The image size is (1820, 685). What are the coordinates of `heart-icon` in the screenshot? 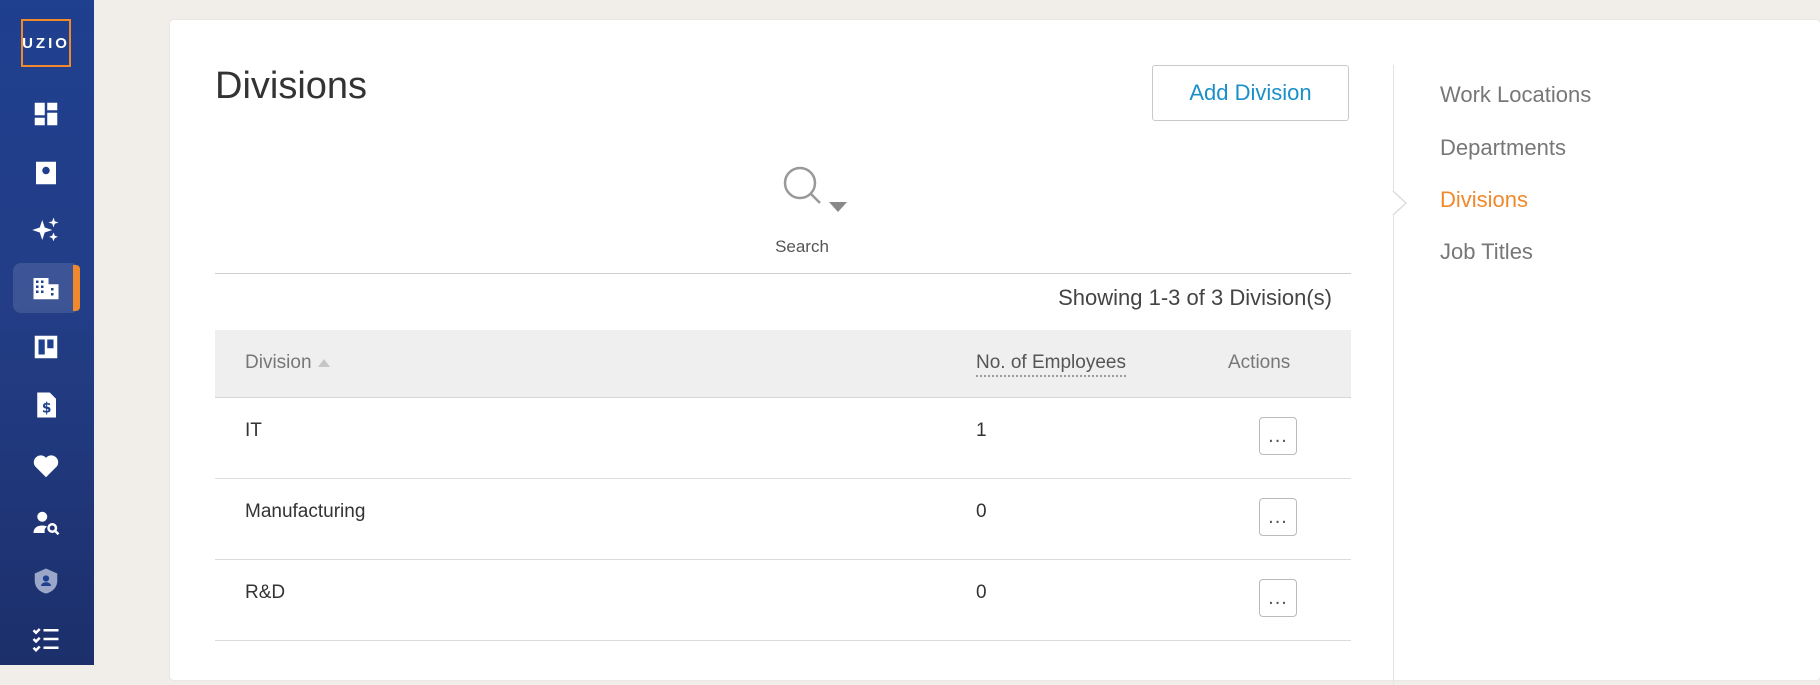 It's located at (46, 466).